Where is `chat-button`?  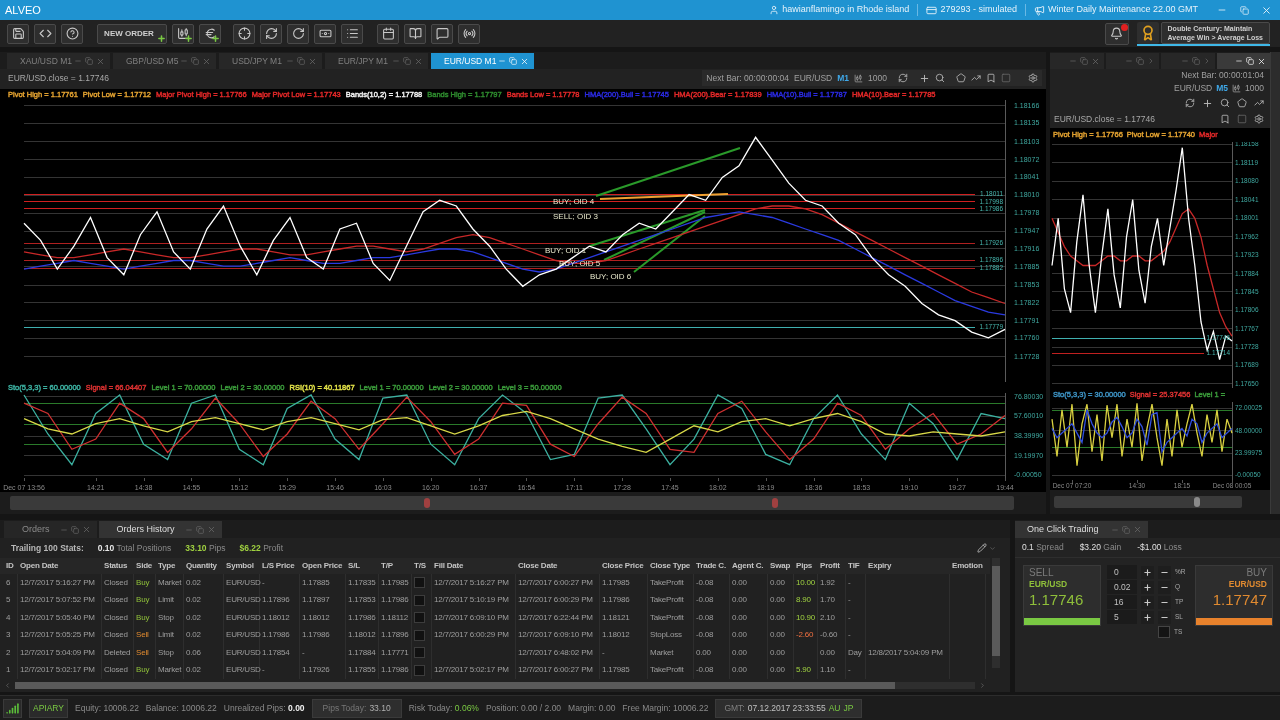
chat-button is located at coordinates (442, 33).